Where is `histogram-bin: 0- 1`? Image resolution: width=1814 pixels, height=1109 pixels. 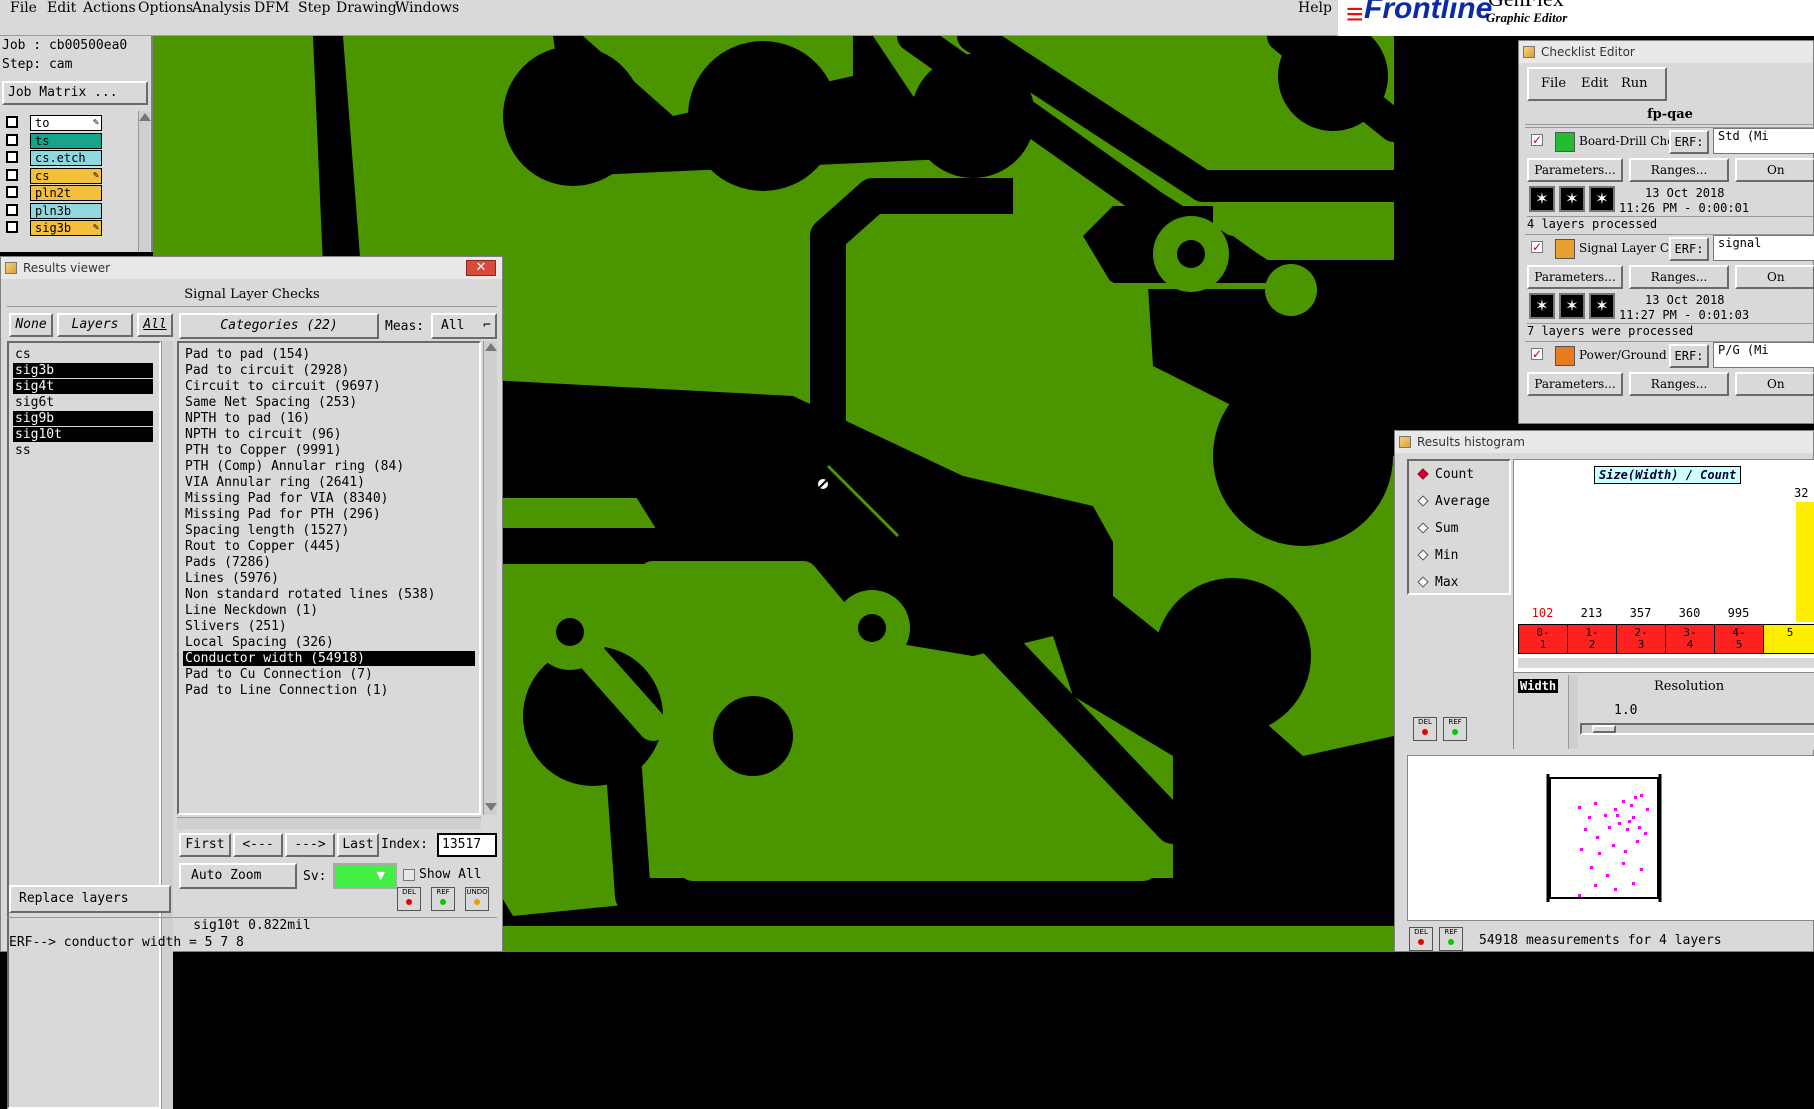
histogram-bin: 0- 1 is located at coordinates (1543, 639).